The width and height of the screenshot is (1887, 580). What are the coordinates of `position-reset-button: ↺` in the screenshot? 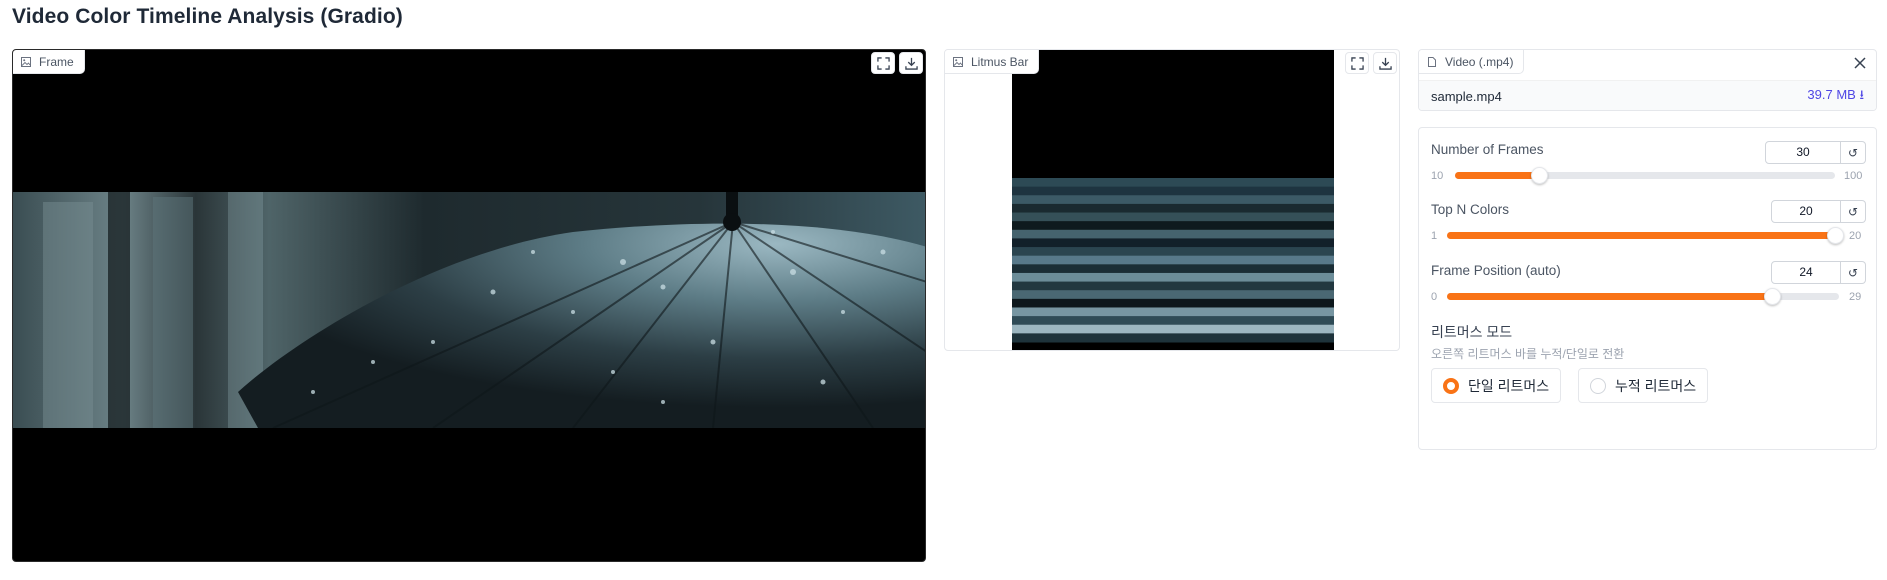 It's located at (1853, 272).